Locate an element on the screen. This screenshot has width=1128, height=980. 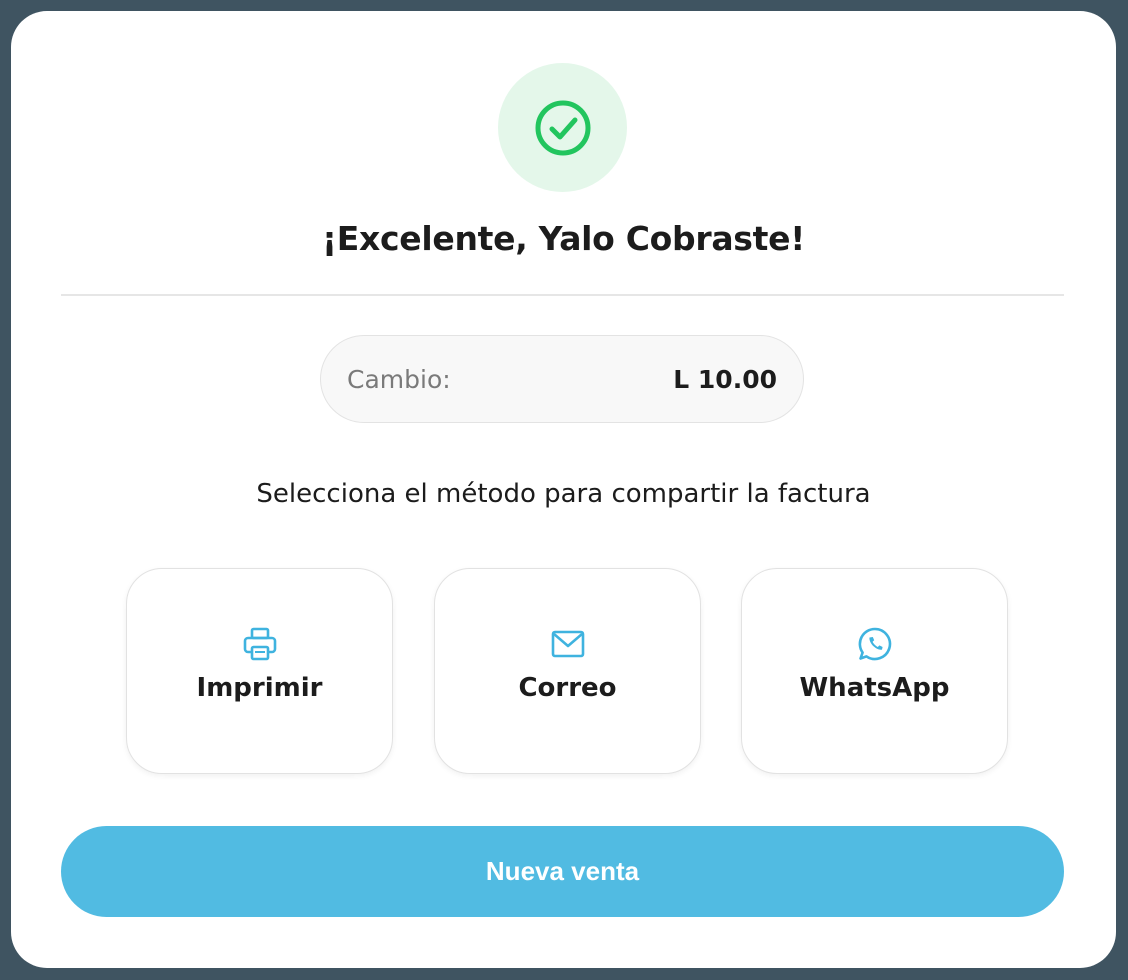
printer-icon is located at coordinates (260, 644).